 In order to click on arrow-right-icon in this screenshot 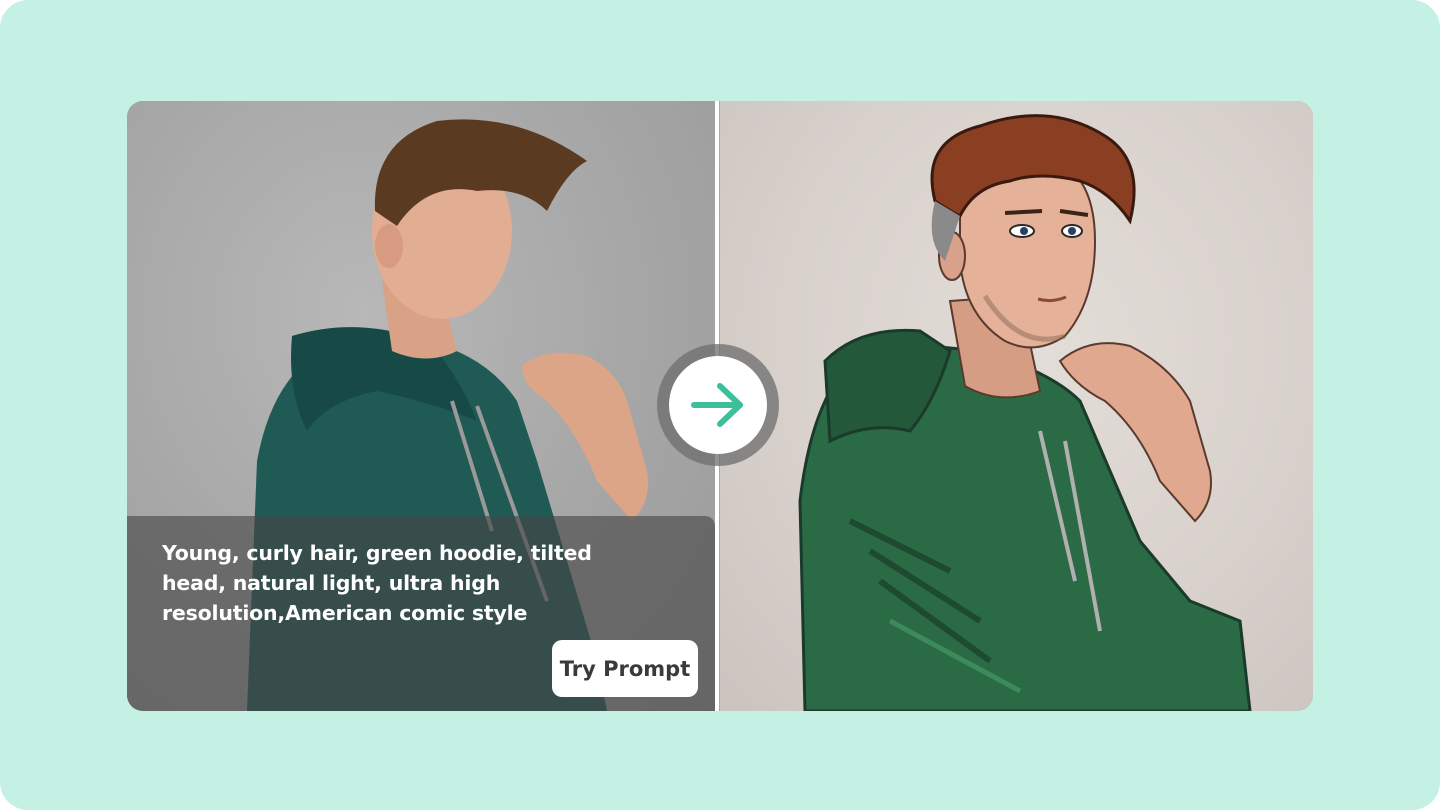, I will do `click(717, 405)`.